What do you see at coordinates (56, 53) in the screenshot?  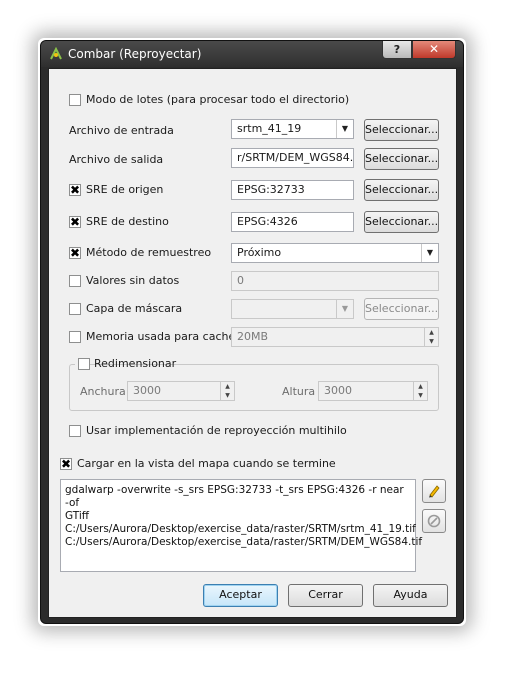 I see `qgis-warp-icon` at bounding box center [56, 53].